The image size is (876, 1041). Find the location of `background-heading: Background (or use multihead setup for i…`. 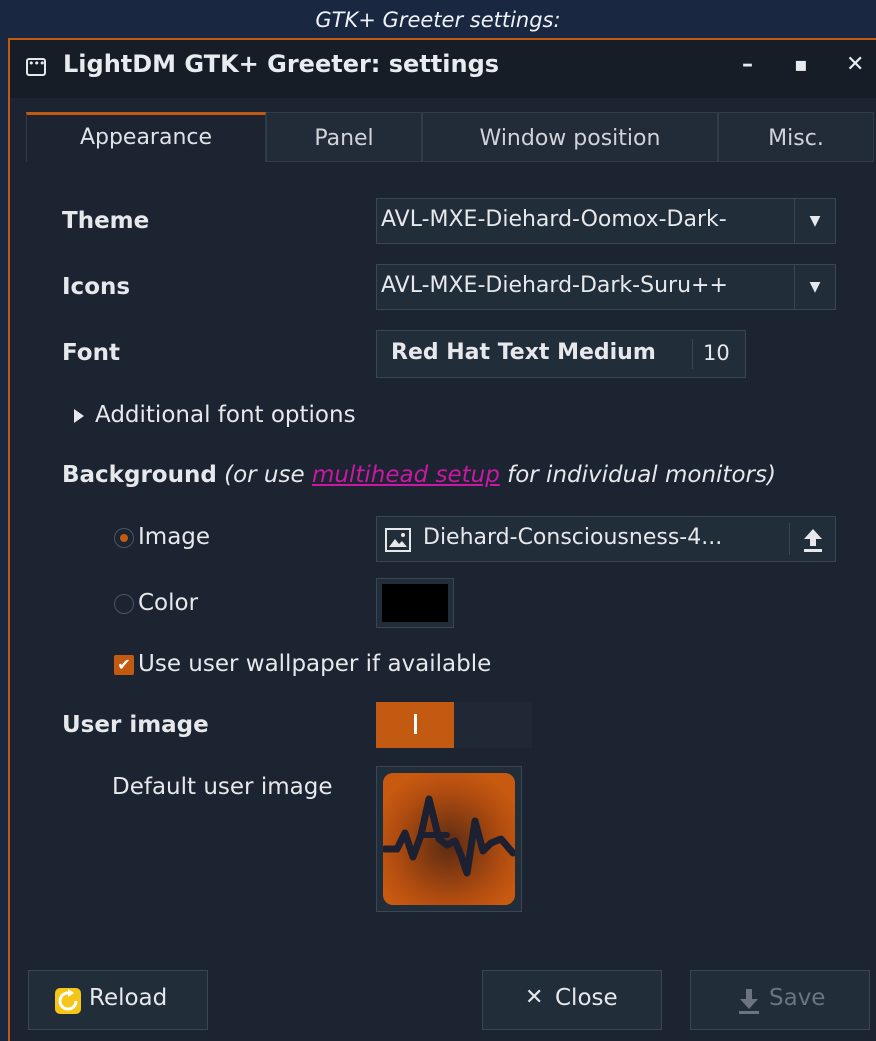

background-heading: Background (or use multihead setup for i… is located at coordinates (419, 475).